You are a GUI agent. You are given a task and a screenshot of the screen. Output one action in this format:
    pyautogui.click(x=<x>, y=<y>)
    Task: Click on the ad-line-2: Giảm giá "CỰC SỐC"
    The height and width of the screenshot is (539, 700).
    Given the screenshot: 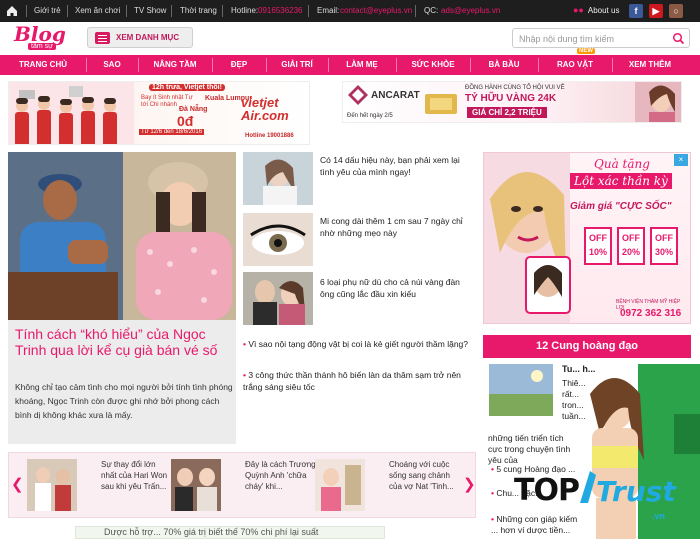 What is the action you would take?
    pyautogui.click(x=621, y=206)
    